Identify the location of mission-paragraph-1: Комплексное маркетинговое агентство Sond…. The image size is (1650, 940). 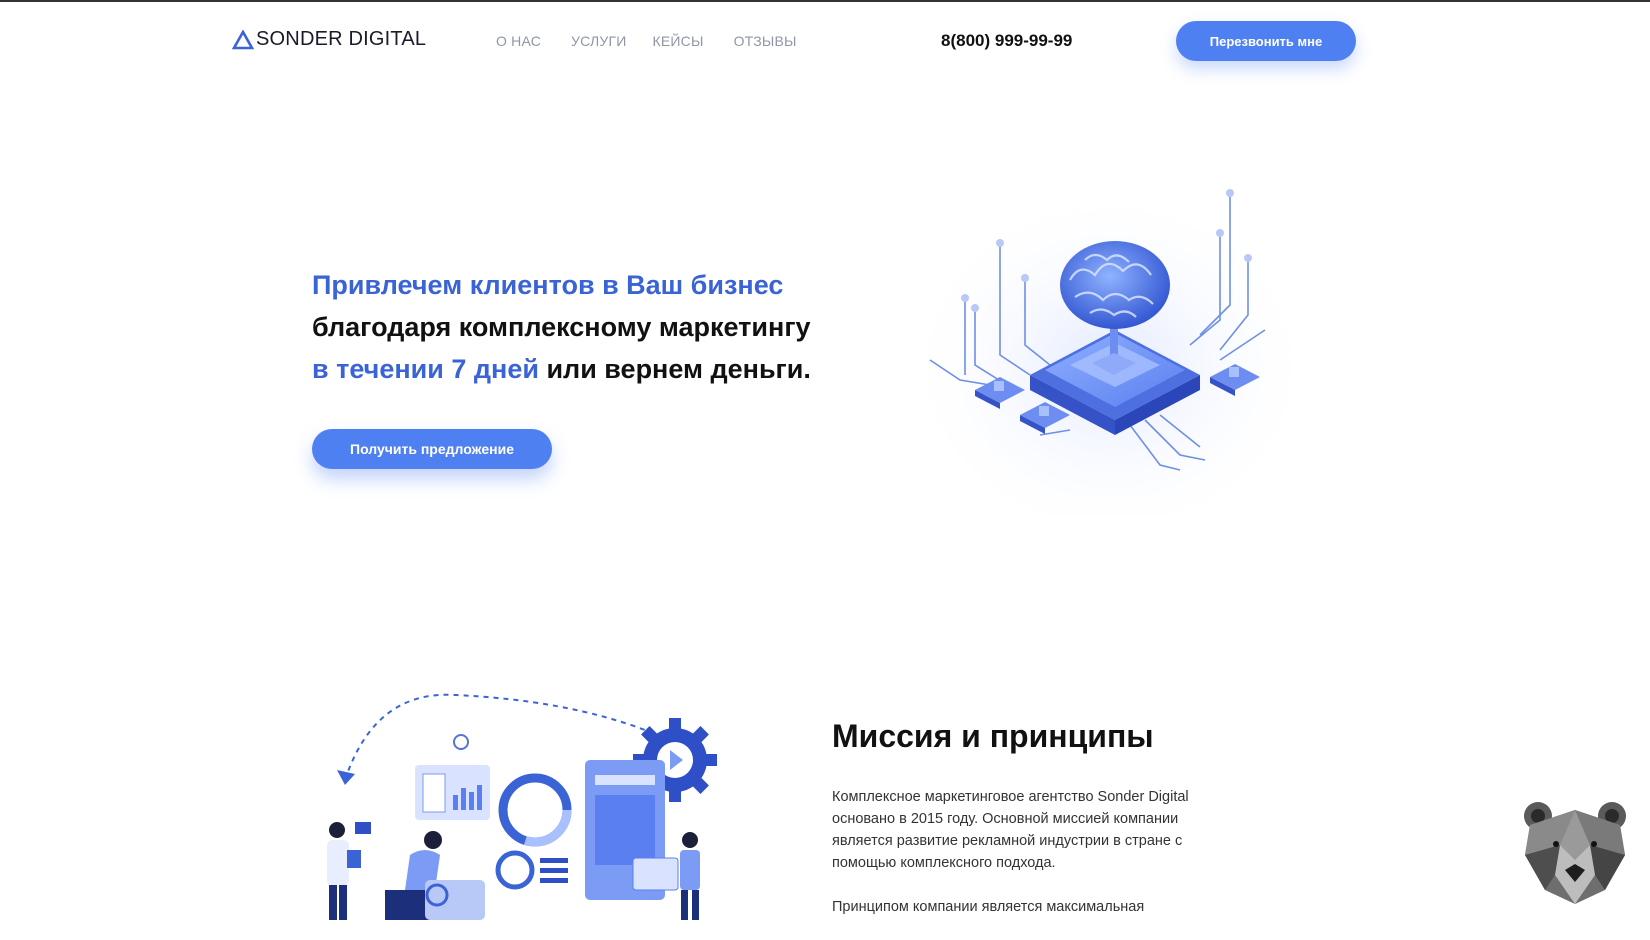
(1010, 830).